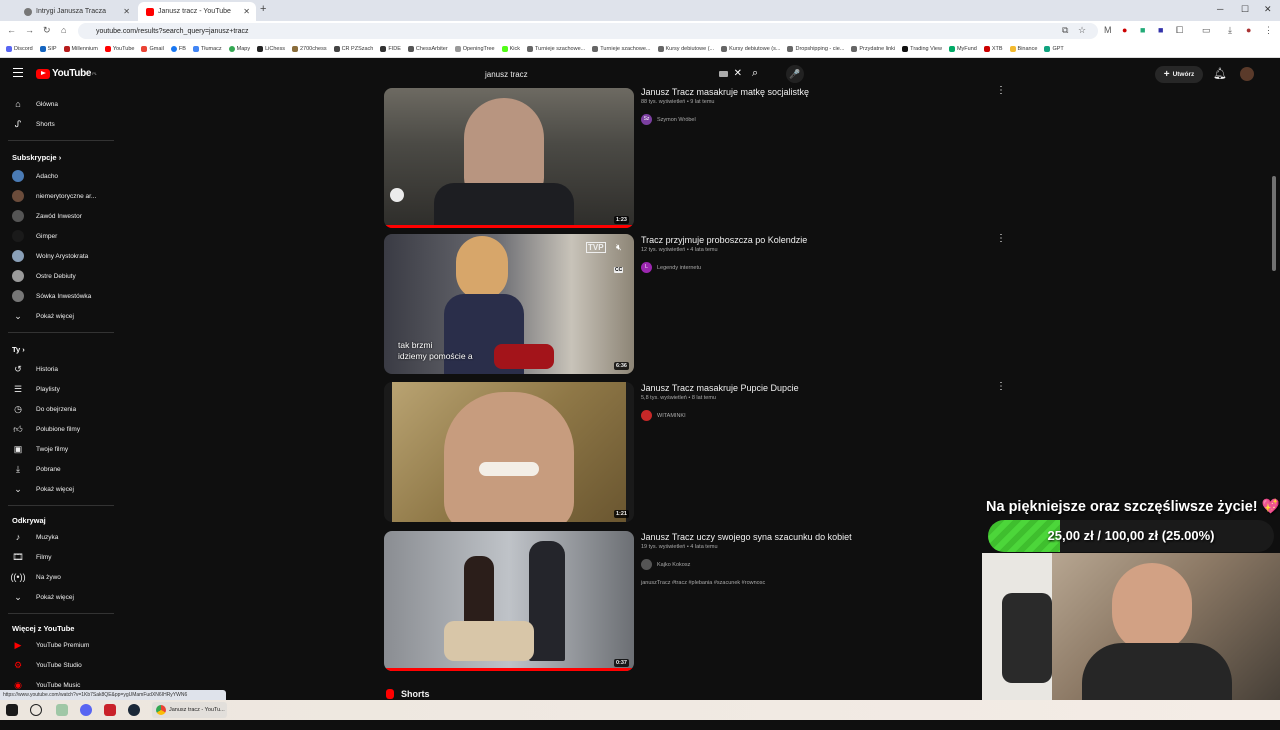  Describe the element at coordinates (619, 247) in the screenshot. I see `mute-icon: 🔇︎` at that location.